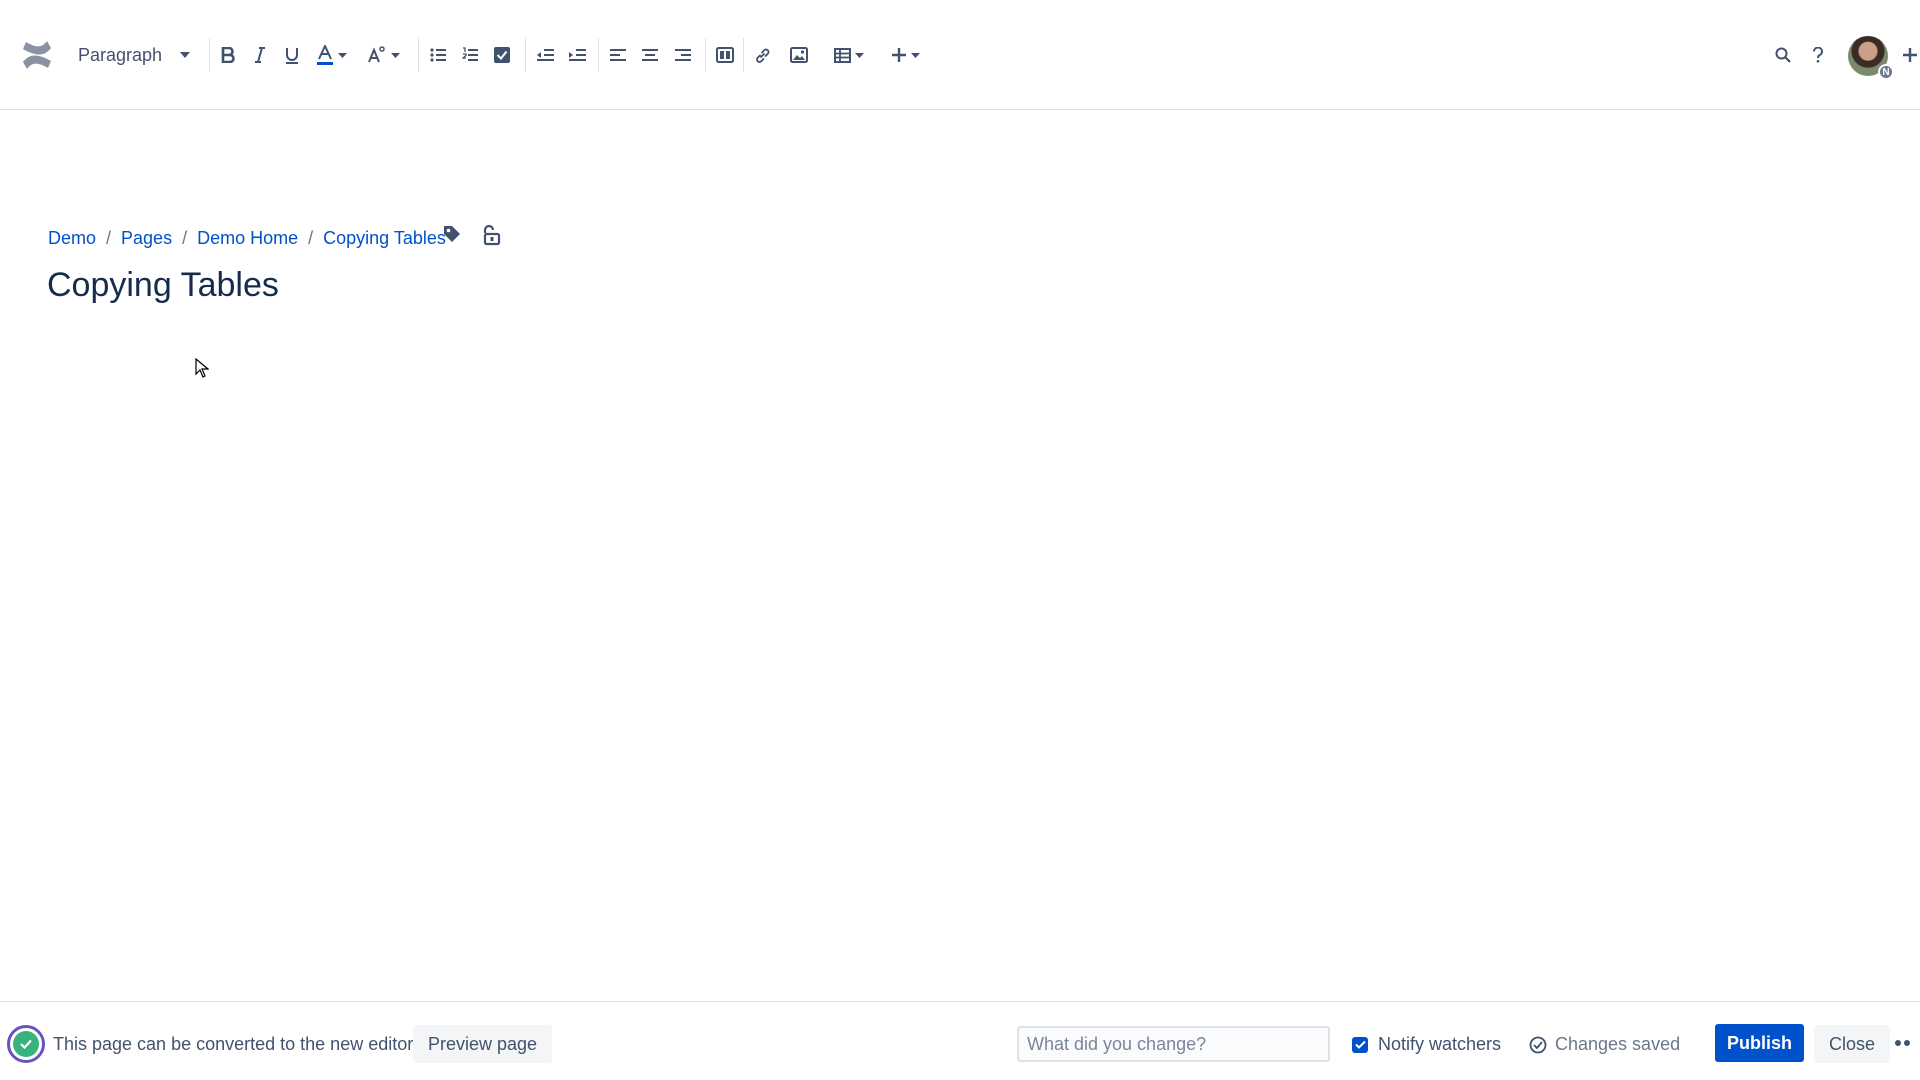 This screenshot has height=1080, width=1920. What do you see at coordinates (120, 54) in the screenshot?
I see `paragraph-style-label: Paragraph` at bounding box center [120, 54].